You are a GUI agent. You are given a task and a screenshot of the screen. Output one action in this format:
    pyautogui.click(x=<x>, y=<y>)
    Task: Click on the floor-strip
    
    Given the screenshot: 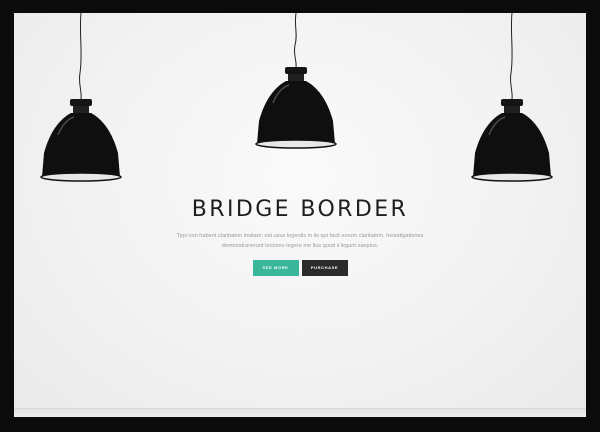 What is the action you would take?
    pyautogui.click(x=300, y=412)
    